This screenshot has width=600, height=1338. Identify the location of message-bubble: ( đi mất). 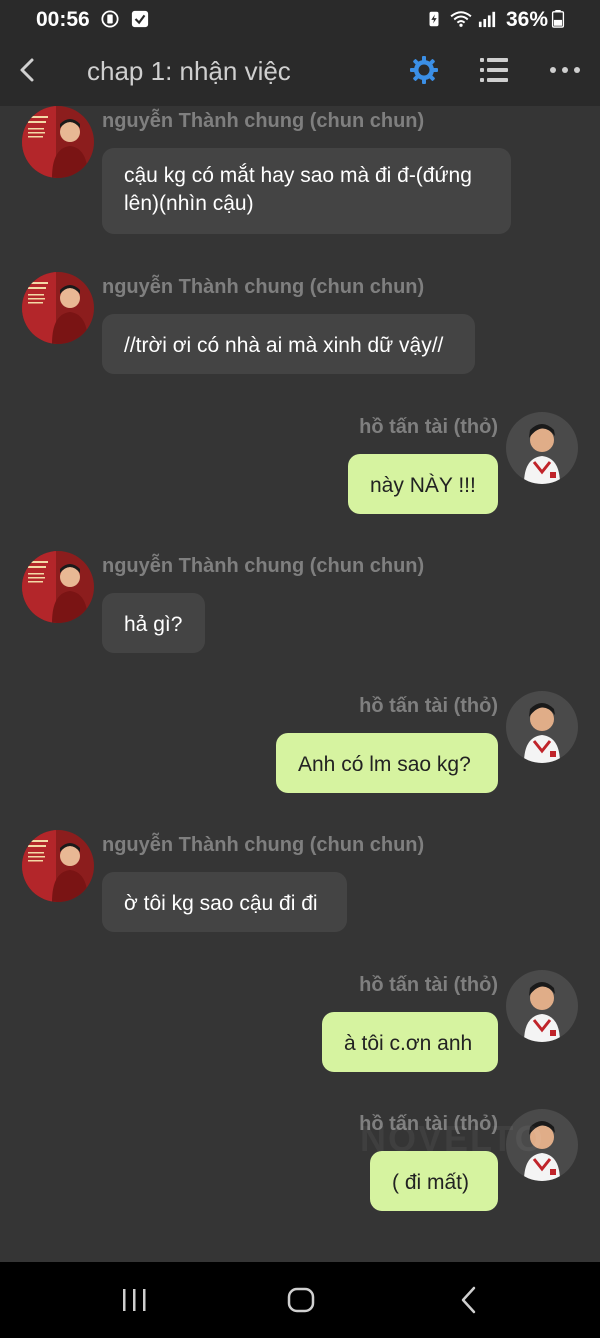
(434, 1181).